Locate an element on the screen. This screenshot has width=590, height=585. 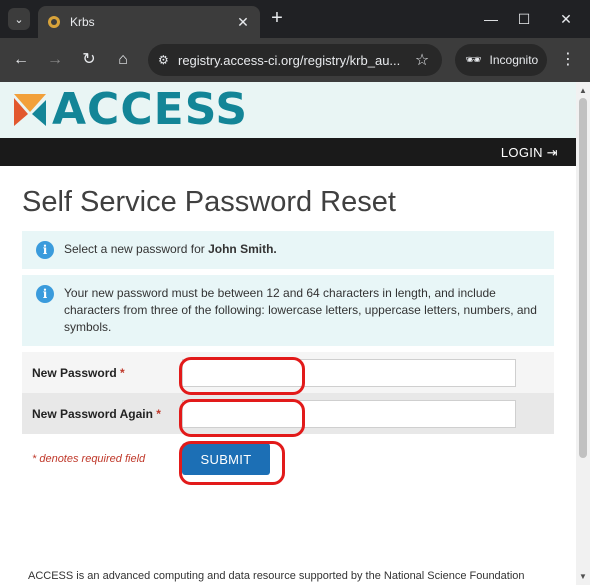
minimize-icon: — is located at coordinates (491, 19).